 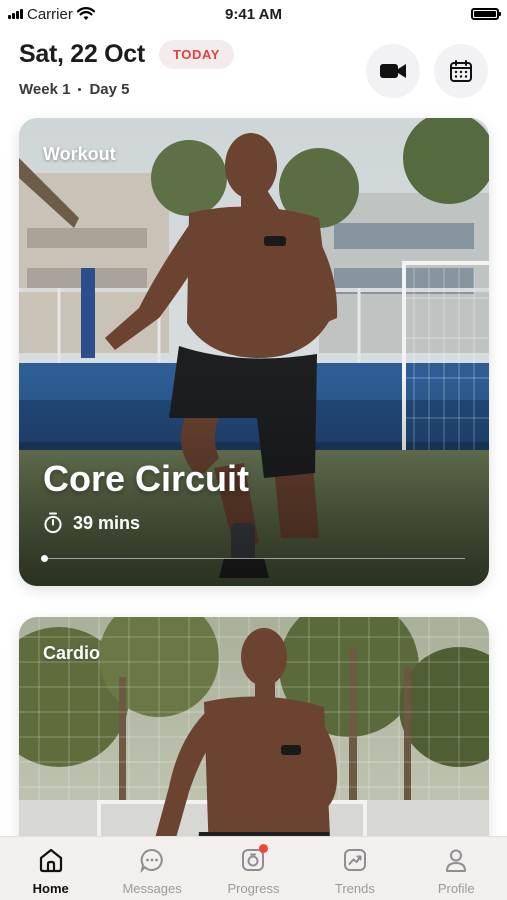 I want to click on today-badge: TODAY, so click(x=196, y=54).